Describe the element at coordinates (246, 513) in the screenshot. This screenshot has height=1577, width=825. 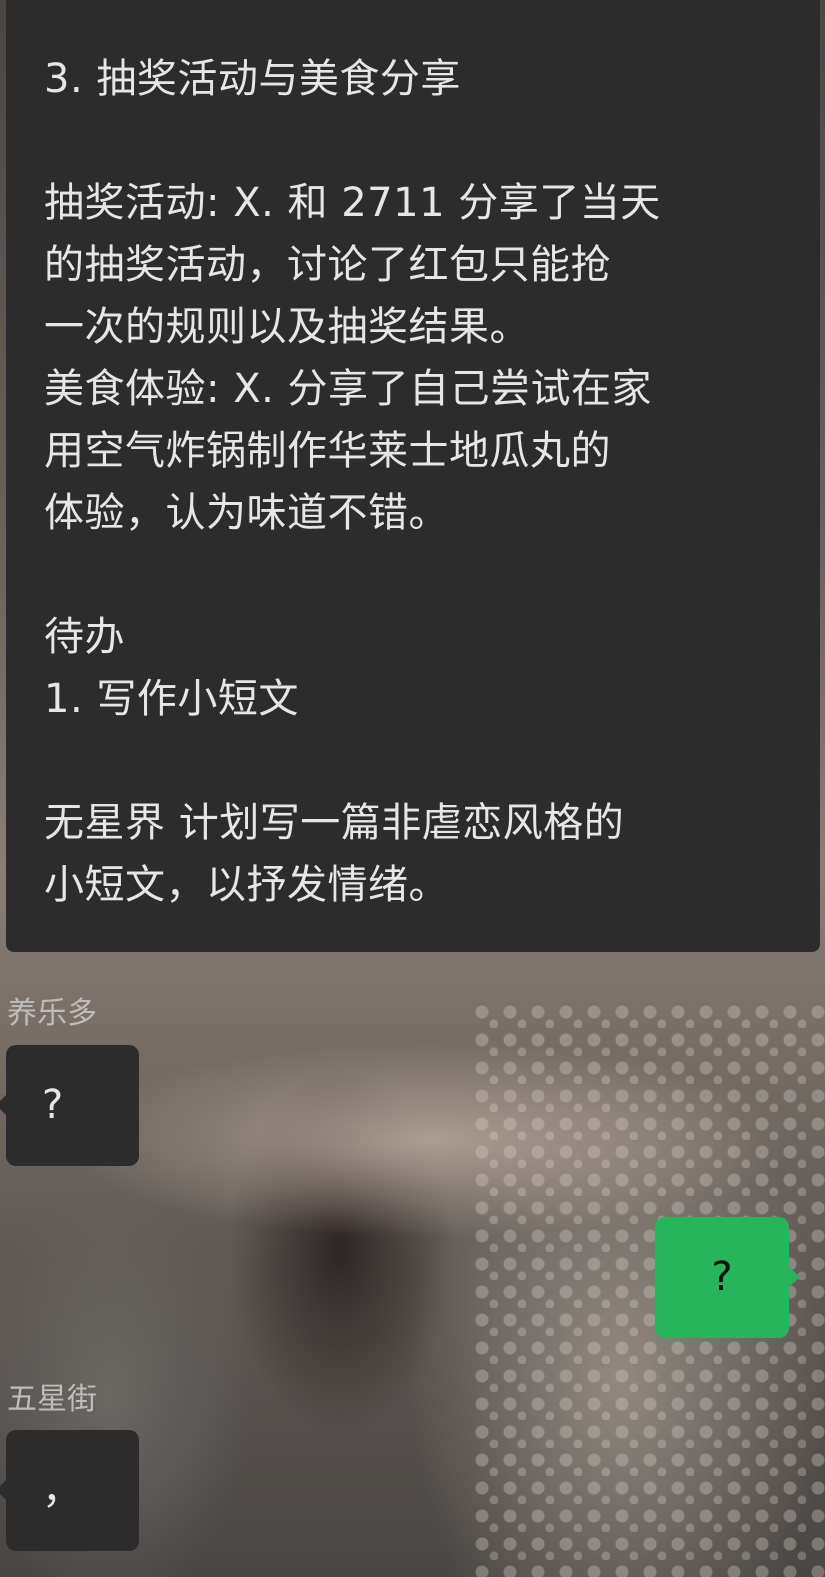
I see `message-line: 体验，认为味道不错。` at that location.